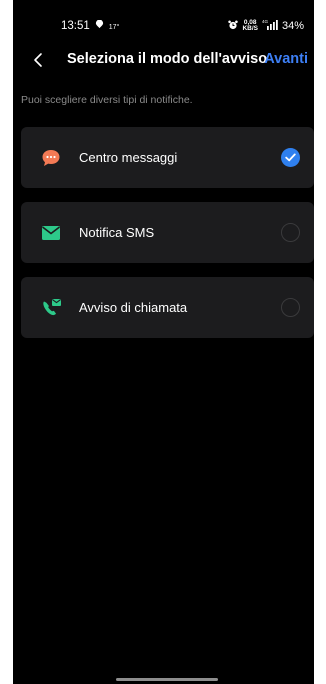 This screenshot has width=326, height=684. I want to click on network-speed-unit: KB/S, so click(250, 28).